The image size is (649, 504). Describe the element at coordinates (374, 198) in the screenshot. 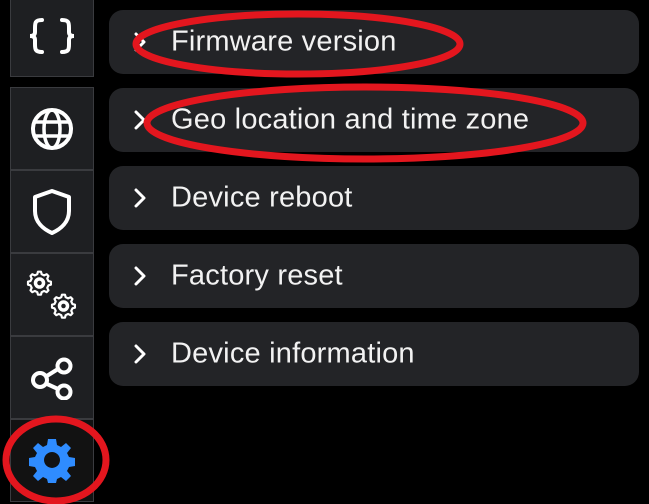

I see `accordion-item-device-reboot: Device reboot` at that location.